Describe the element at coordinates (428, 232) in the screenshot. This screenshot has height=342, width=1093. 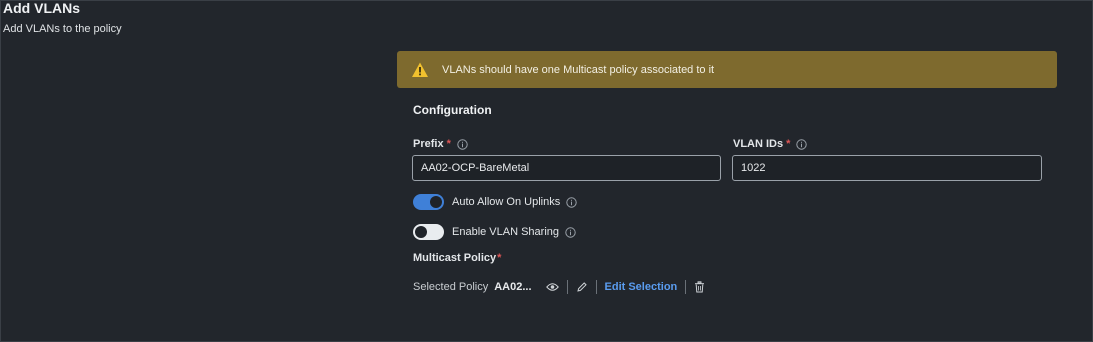
I see `vlan-sharing-toggle` at that location.